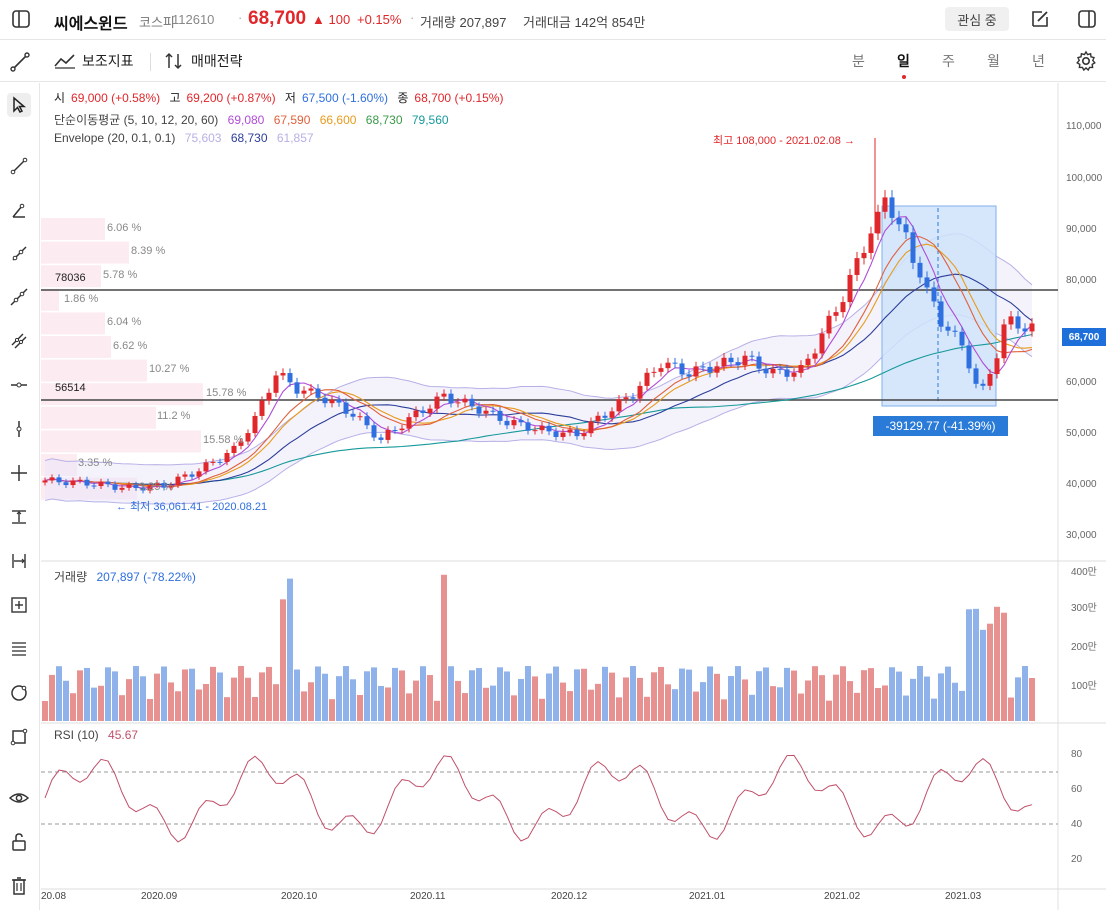 This screenshot has width=1106, height=910. I want to click on date-range-icon, so click(19, 561).